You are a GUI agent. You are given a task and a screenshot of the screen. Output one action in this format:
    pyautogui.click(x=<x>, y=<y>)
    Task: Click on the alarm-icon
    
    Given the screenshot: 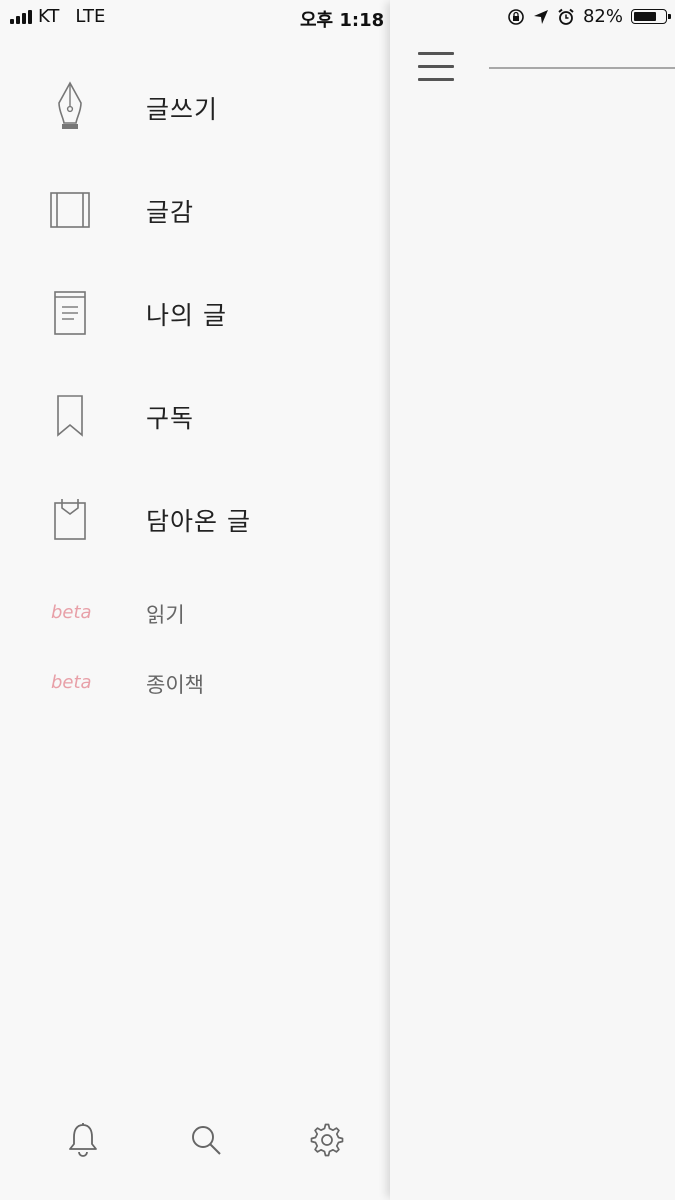 What is the action you would take?
    pyautogui.click(x=566, y=16)
    